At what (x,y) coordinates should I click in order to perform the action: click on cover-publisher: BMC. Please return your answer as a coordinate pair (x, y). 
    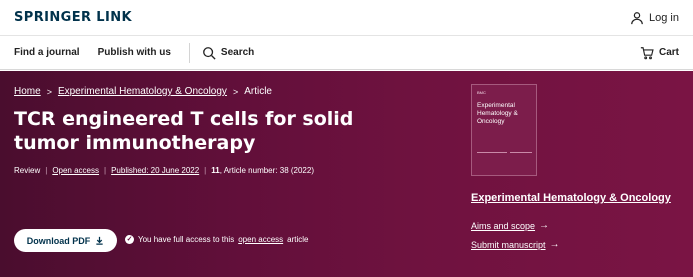
    Looking at the image, I should click on (481, 92).